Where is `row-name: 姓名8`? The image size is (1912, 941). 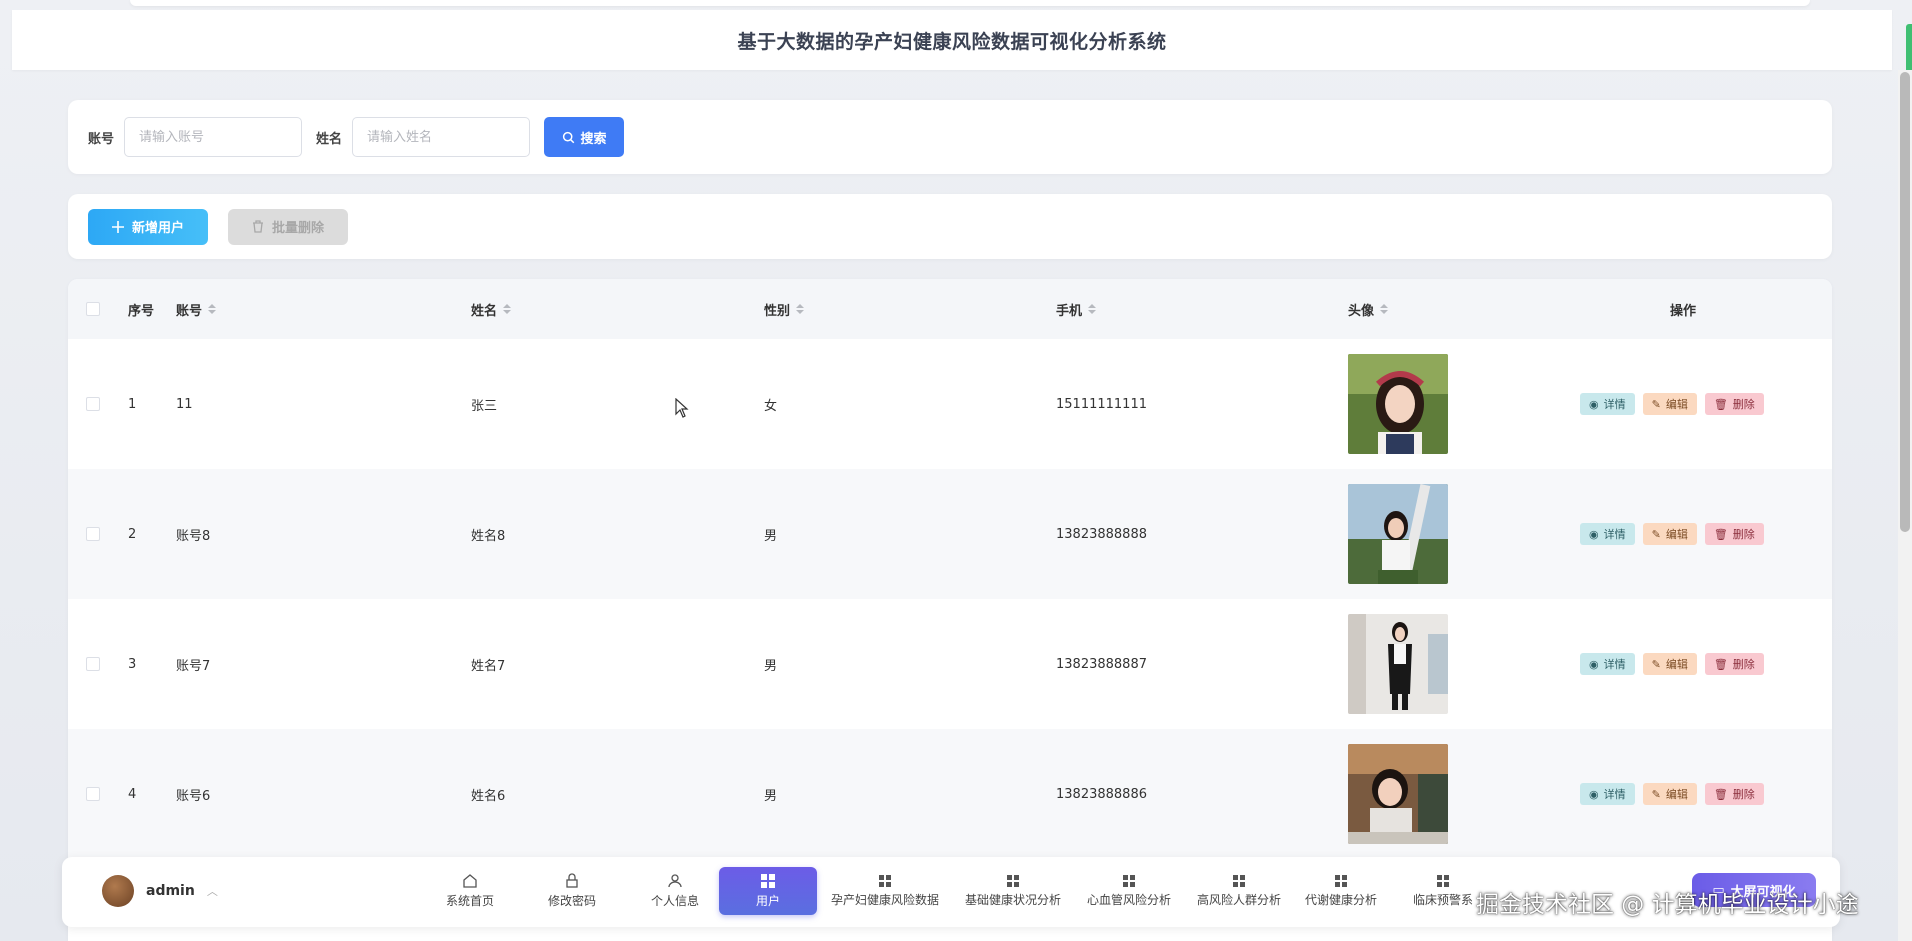
row-name: 姓名8 is located at coordinates (488, 536).